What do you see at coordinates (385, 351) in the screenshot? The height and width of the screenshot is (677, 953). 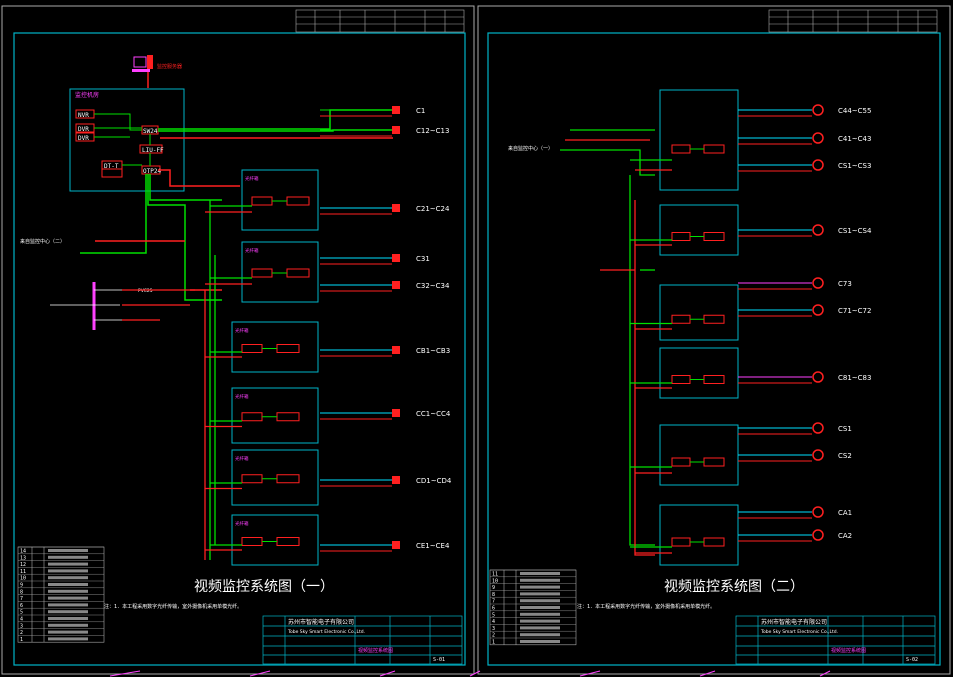 I see `camera-group: CB1~CB3` at bounding box center [385, 351].